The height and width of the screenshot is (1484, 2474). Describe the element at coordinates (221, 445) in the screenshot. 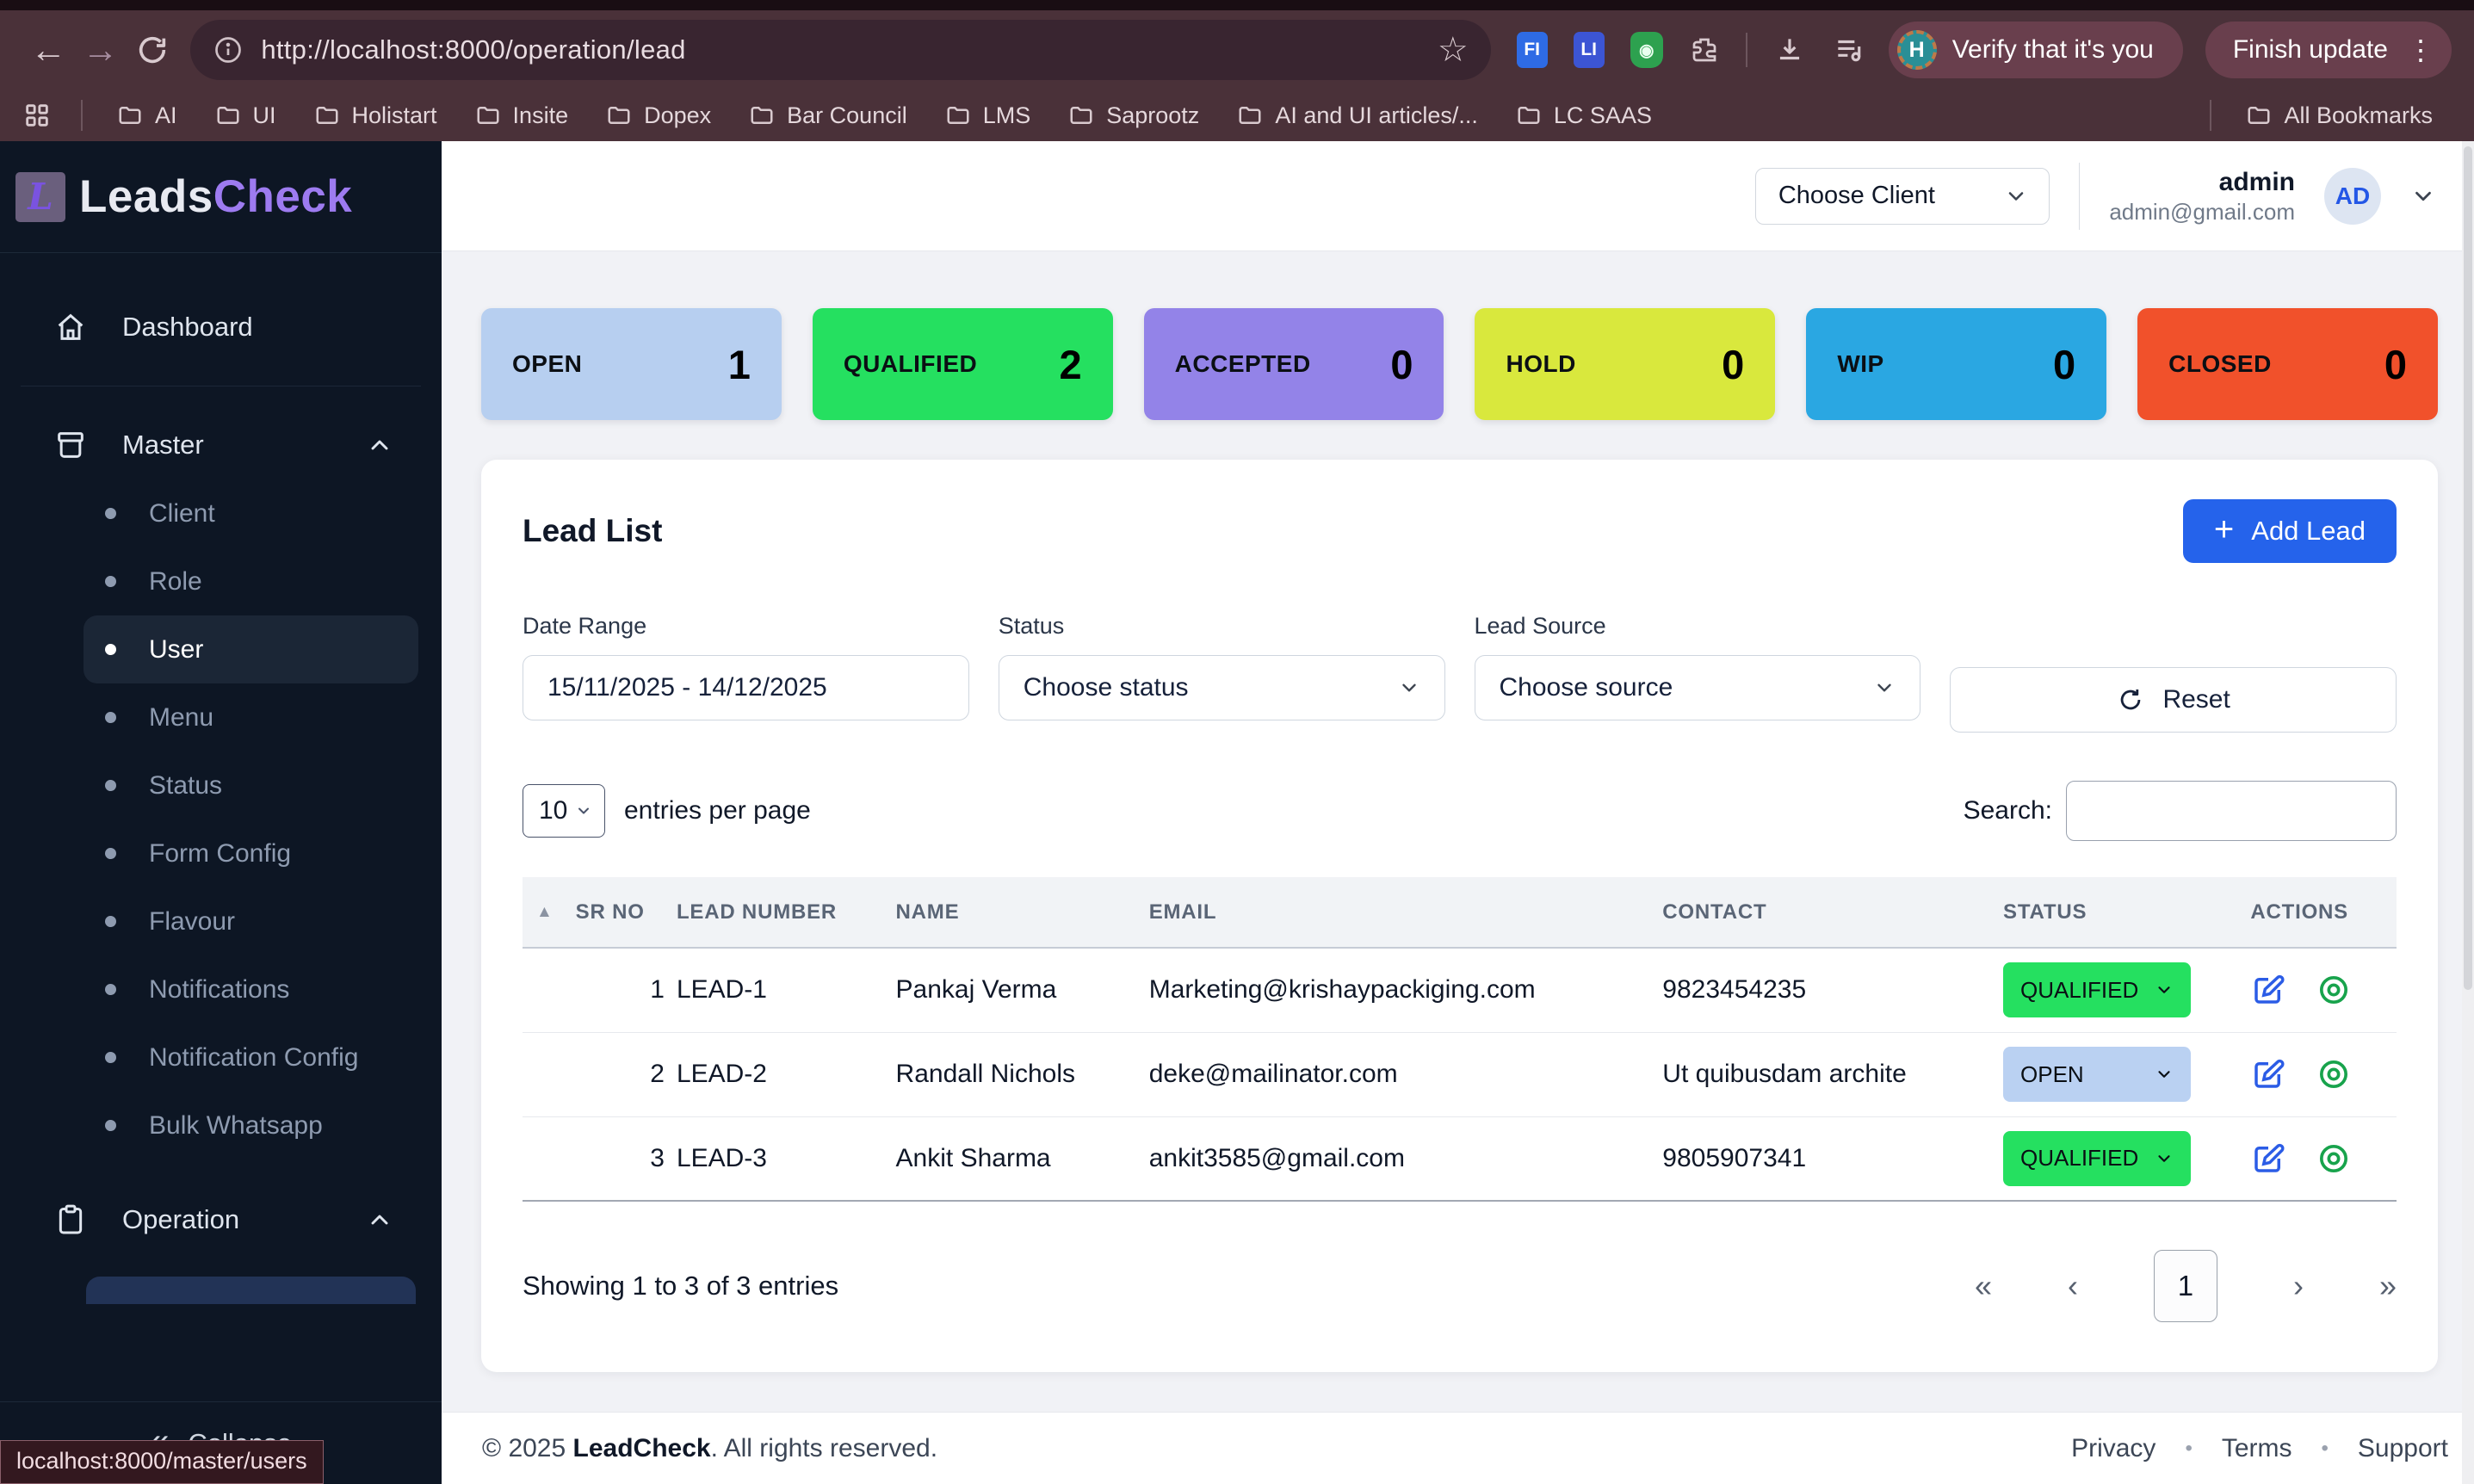

I see `sidebar-section-master: Master` at that location.